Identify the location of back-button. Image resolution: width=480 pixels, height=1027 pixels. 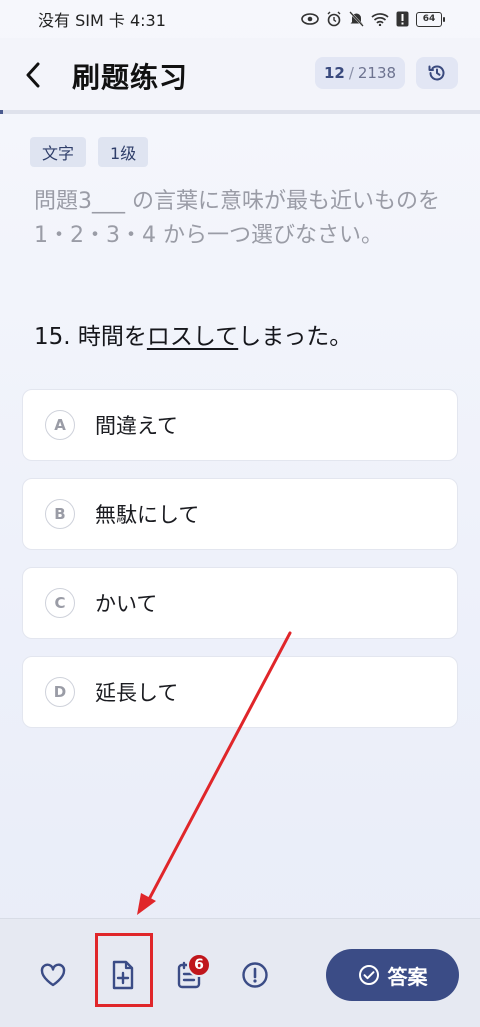
(33, 75).